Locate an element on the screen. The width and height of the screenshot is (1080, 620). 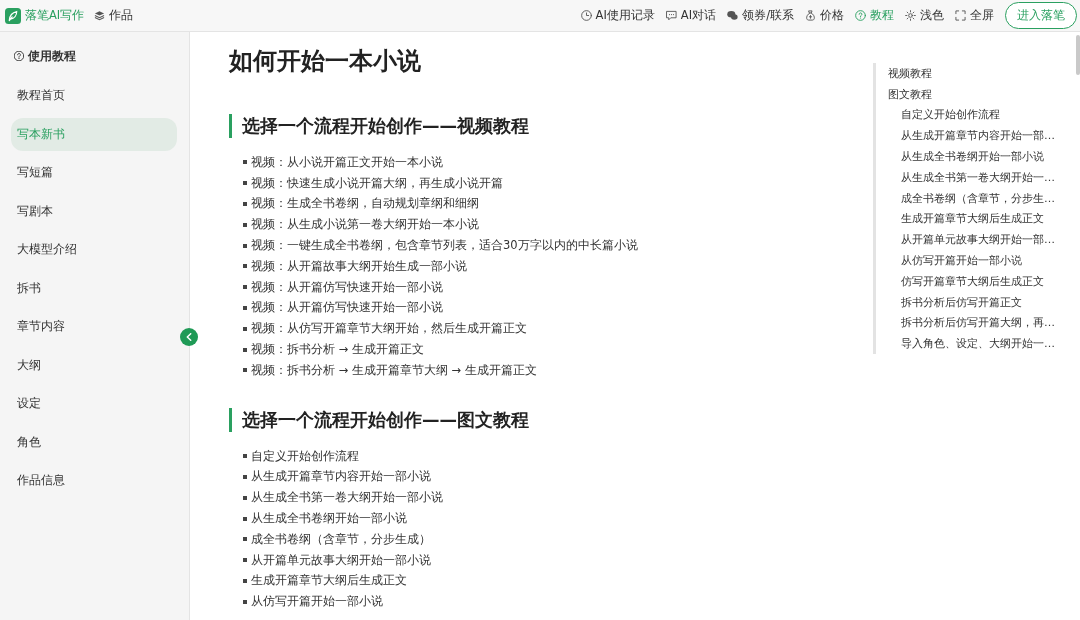
nav-link: 全屏 is located at coordinates (974, 15).